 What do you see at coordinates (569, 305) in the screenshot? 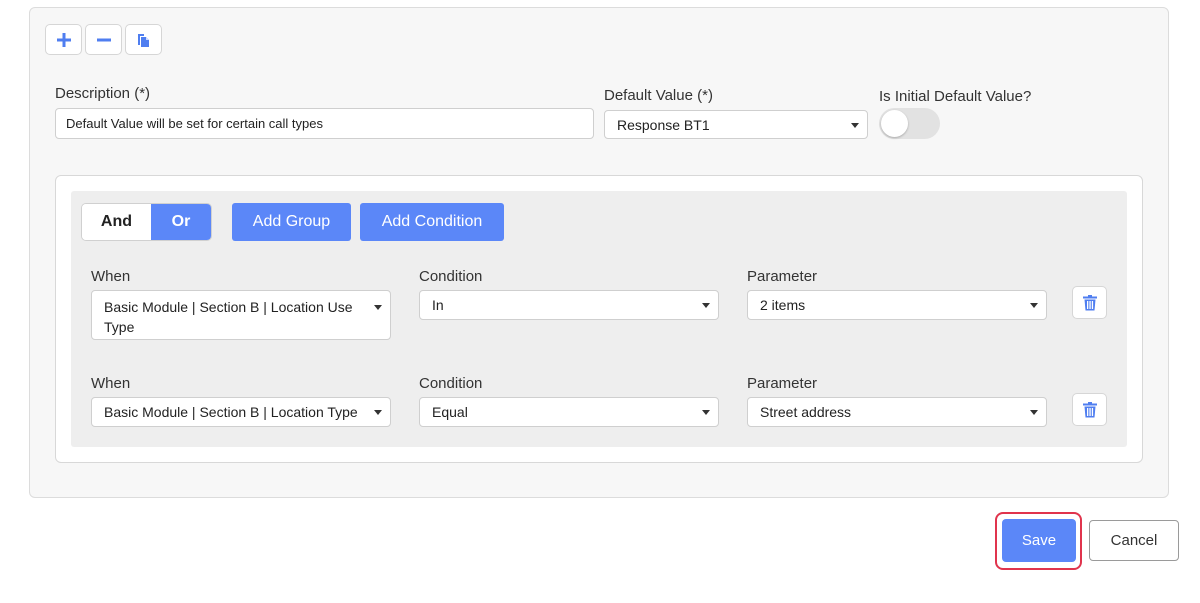
I see `condition-select: In` at bounding box center [569, 305].